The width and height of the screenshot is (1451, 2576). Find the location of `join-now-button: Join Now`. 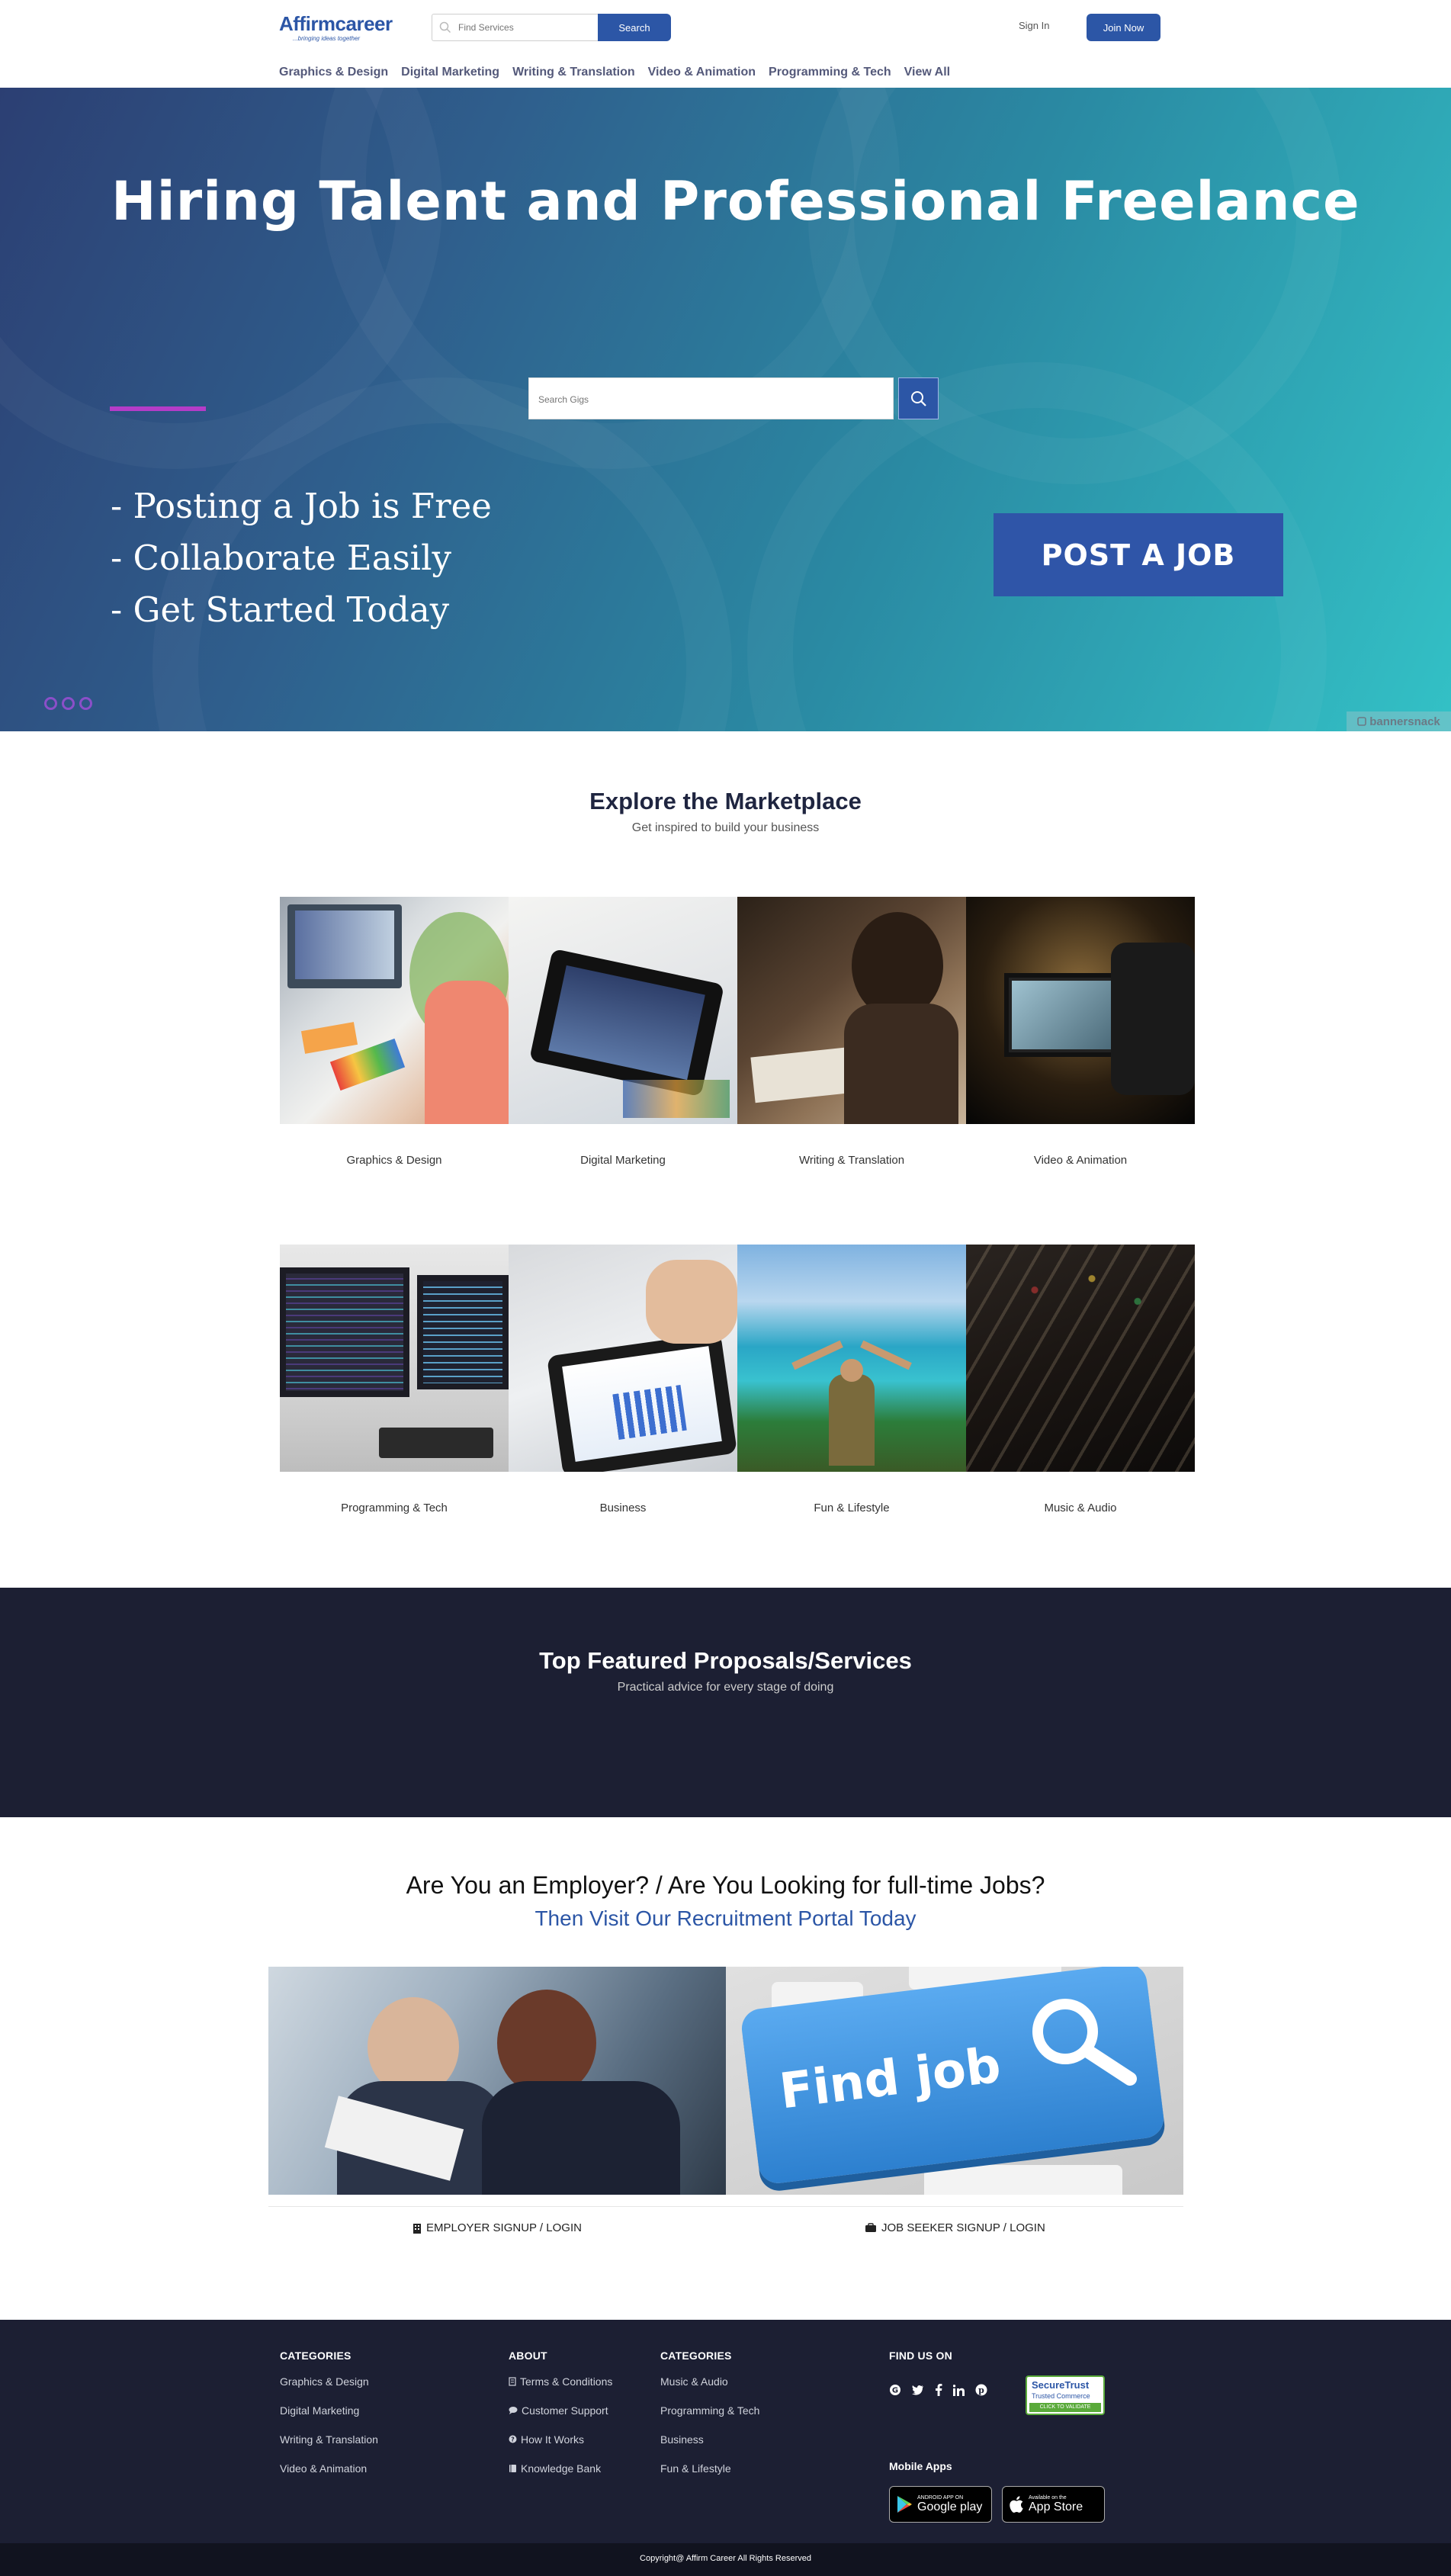

join-now-button: Join Now is located at coordinates (1123, 27).